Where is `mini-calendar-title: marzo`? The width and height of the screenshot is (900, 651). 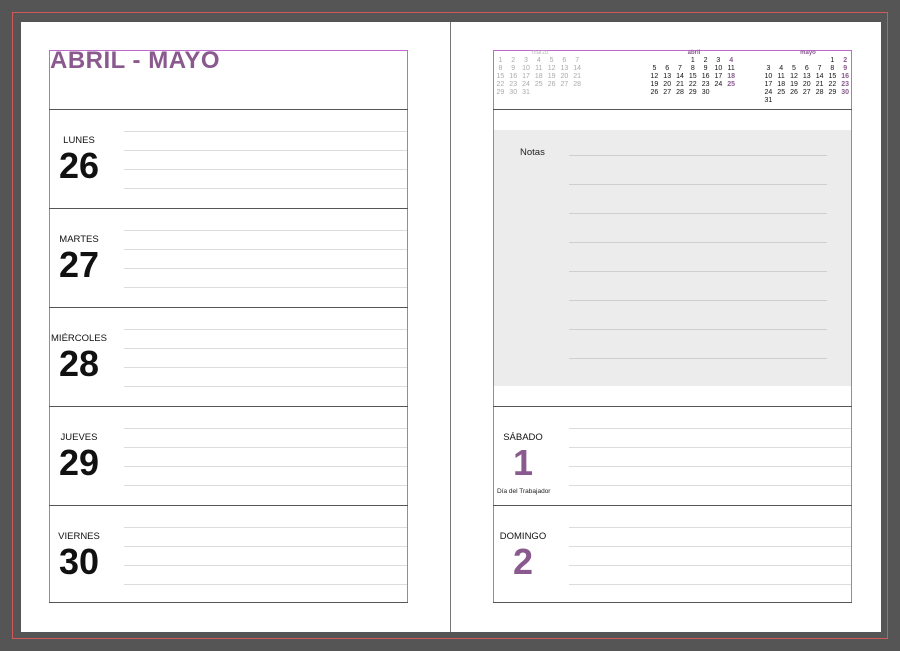 mini-calendar-title: marzo is located at coordinates (540, 53).